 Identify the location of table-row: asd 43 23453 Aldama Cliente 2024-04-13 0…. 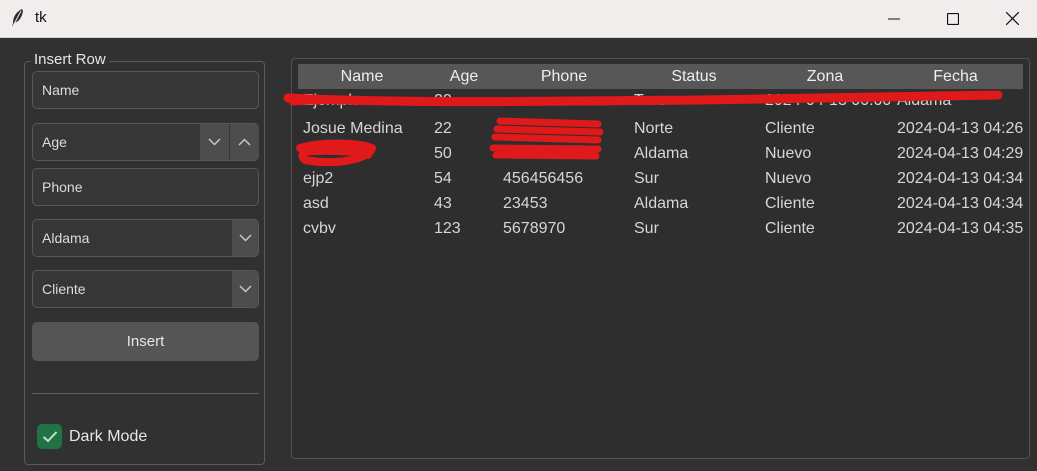
(660, 203).